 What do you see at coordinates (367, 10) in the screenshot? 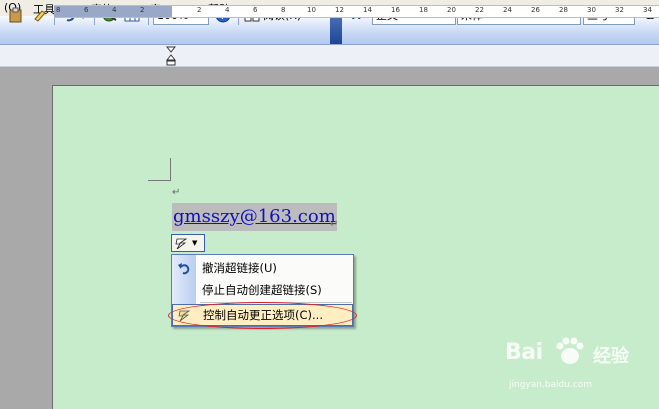
I see `ruler-tick: 14` at bounding box center [367, 10].